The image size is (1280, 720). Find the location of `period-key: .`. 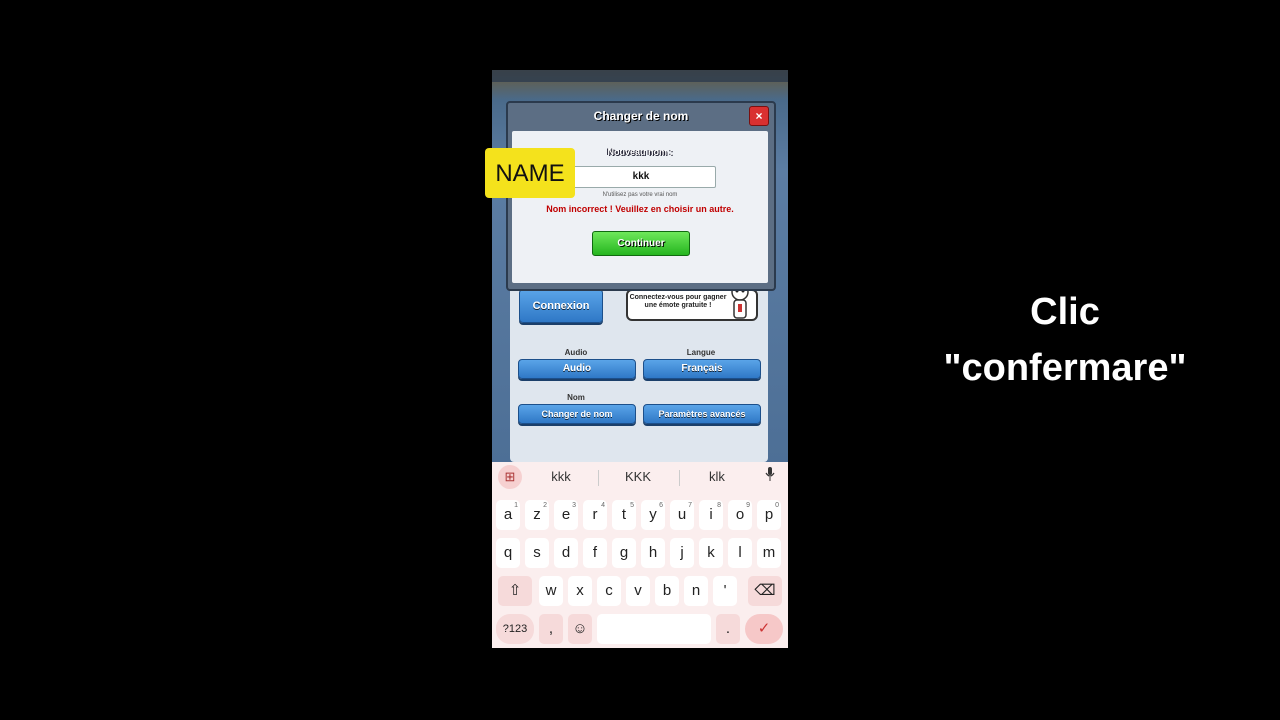

period-key: . is located at coordinates (728, 629).